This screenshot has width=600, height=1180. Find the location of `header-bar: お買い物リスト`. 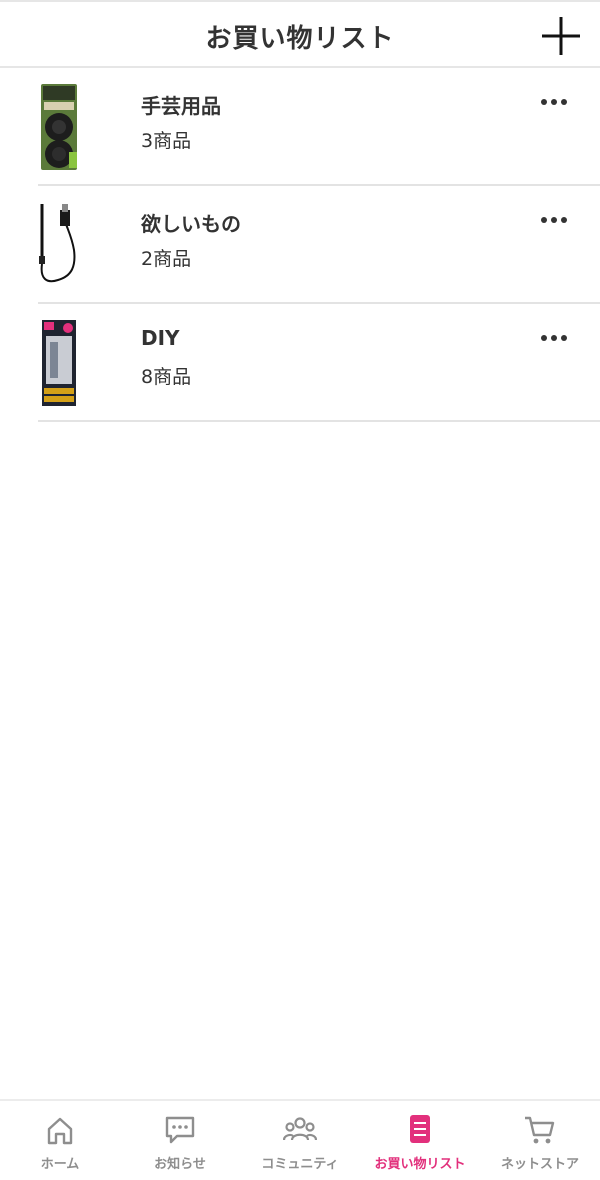

header-bar: お買い物リスト is located at coordinates (300, 34).